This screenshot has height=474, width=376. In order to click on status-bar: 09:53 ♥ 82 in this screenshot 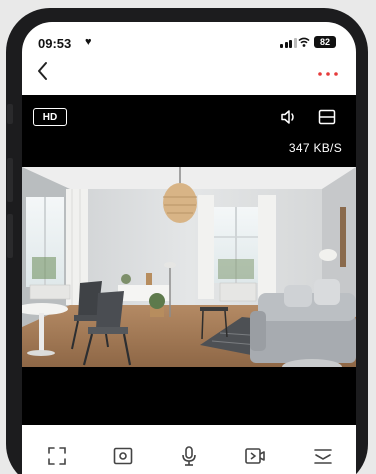, I will do `click(189, 38)`.